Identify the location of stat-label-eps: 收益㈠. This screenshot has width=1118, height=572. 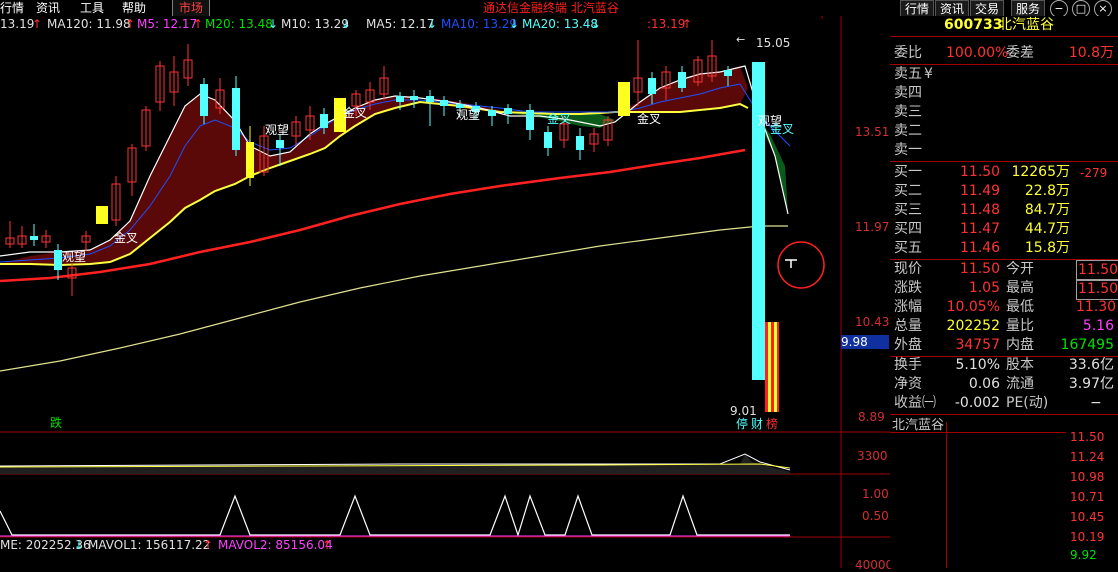
(915, 403).